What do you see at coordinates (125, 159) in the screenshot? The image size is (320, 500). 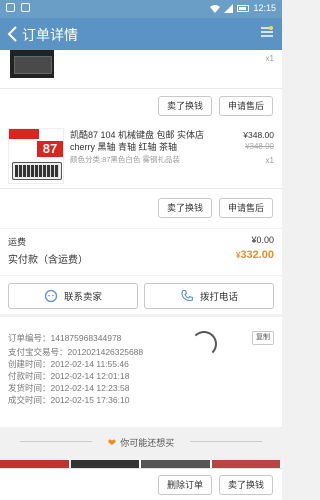 I see `product-spec: 颜色分类:87黑色白色 雾钢礼品装` at bounding box center [125, 159].